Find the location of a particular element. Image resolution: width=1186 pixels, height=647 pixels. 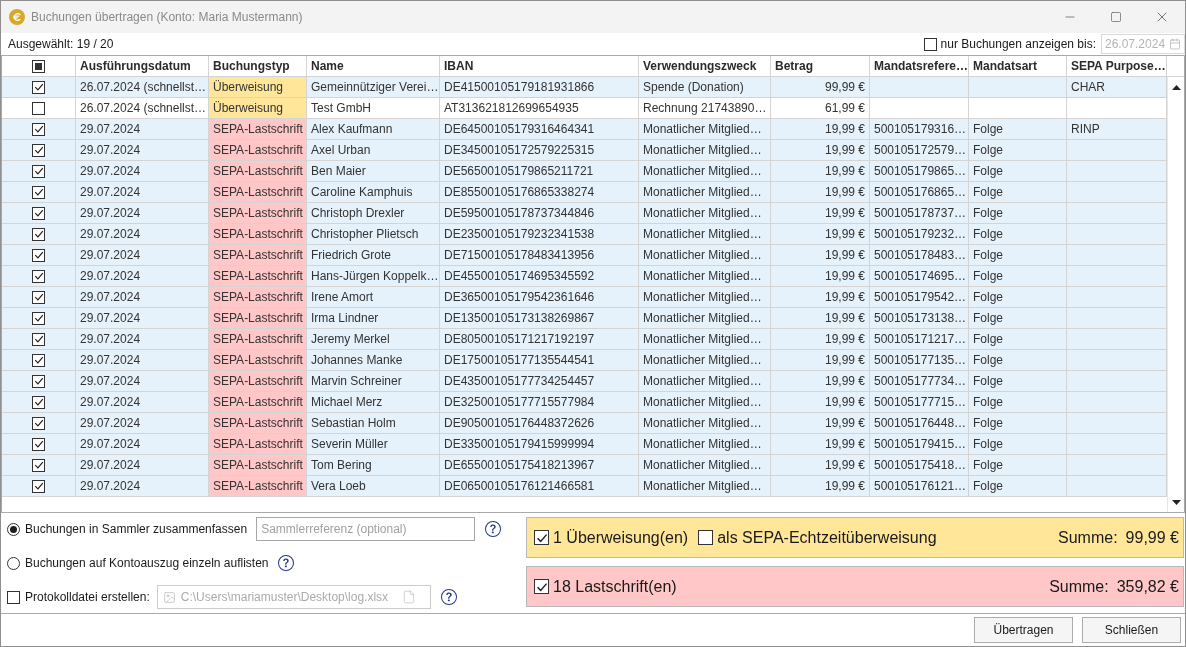

sum-value: 99,99 € is located at coordinates (1152, 537).